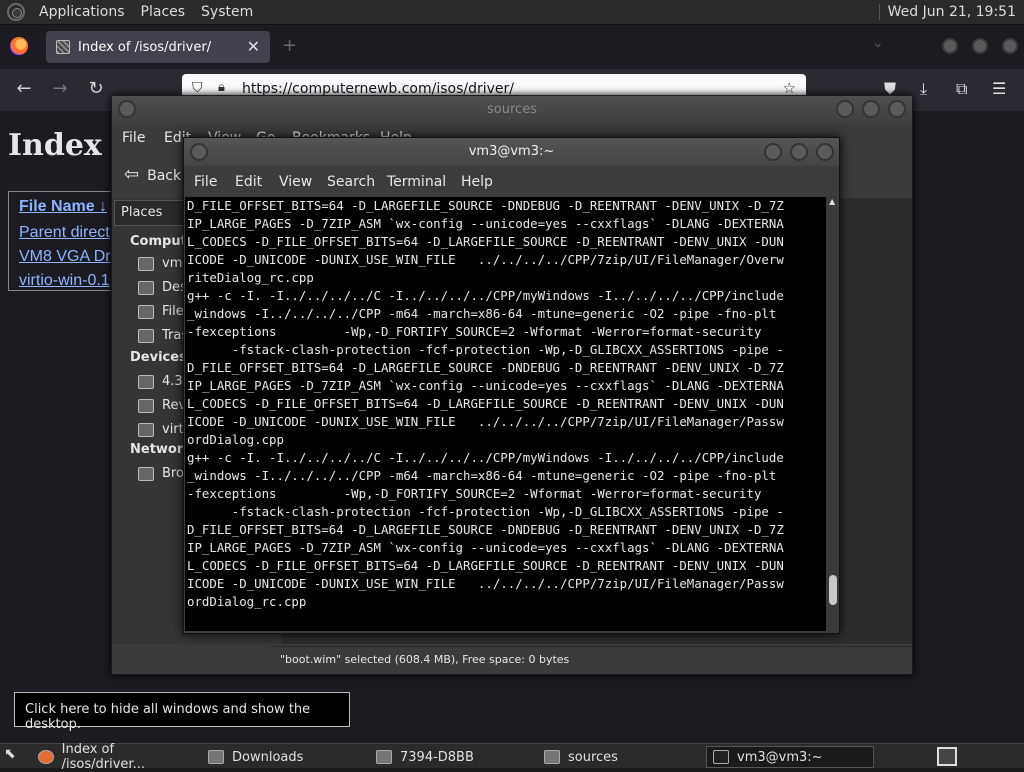 This screenshot has width=1024, height=772. I want to click on forward-icon: →, so click(60, 88).